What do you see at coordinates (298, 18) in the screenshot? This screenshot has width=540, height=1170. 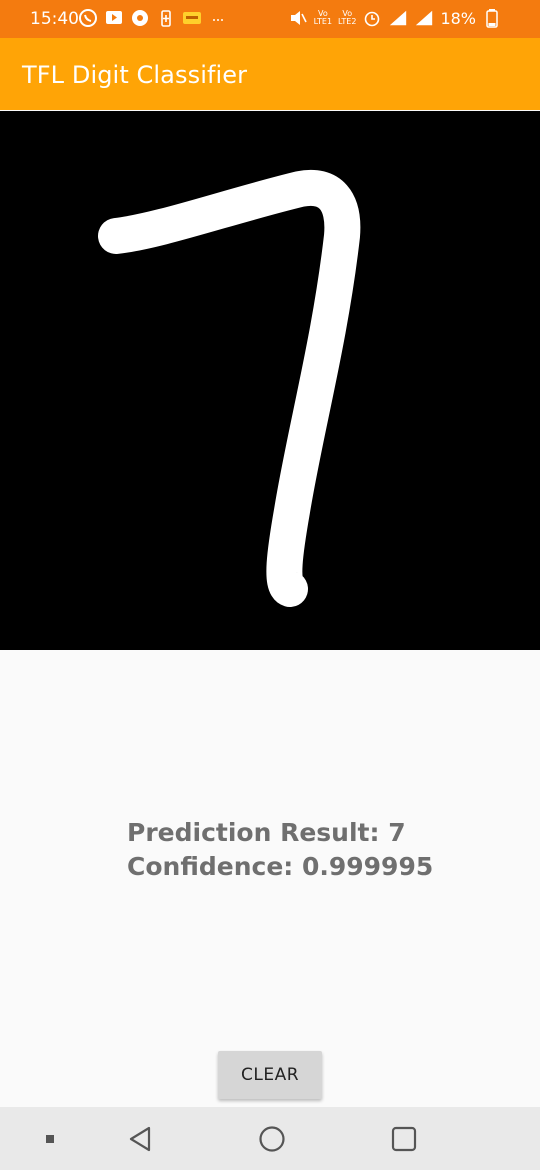 I see `mute-icon` at bounding box center [298, 18].